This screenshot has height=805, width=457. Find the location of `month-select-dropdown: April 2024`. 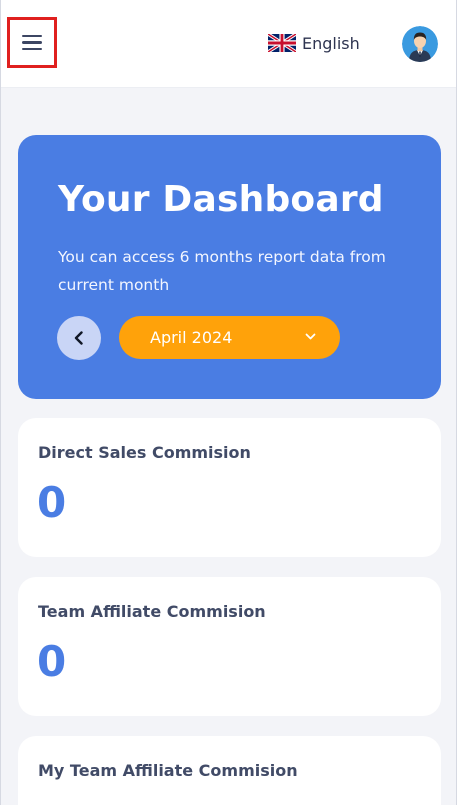

month-select-dropdown: April 2024 is located at coordinates (229, 337).